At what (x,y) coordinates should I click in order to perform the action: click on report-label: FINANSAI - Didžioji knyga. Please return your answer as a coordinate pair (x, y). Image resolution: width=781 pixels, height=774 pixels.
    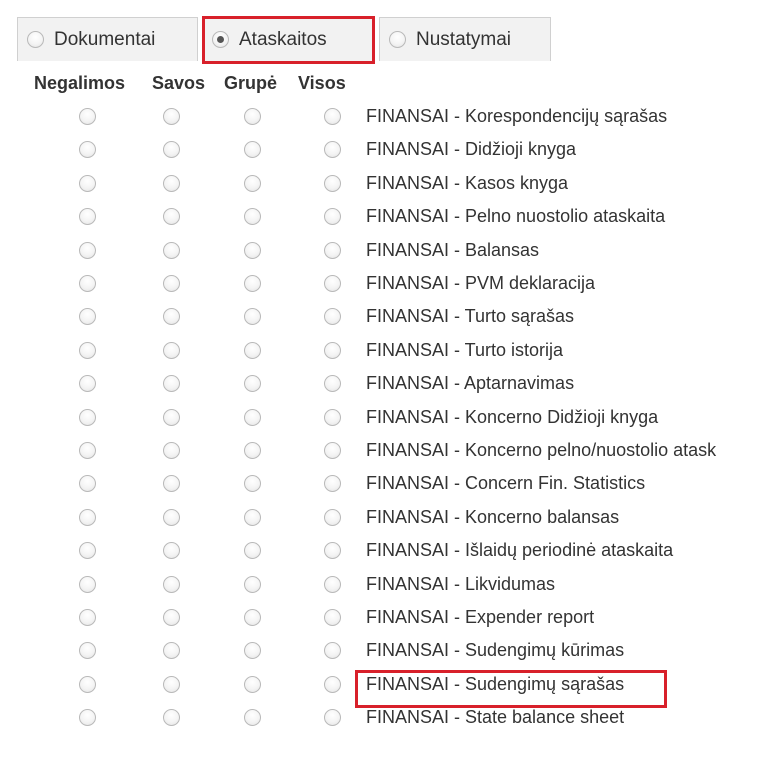
    Looking at the image, I should click on (471, 149).